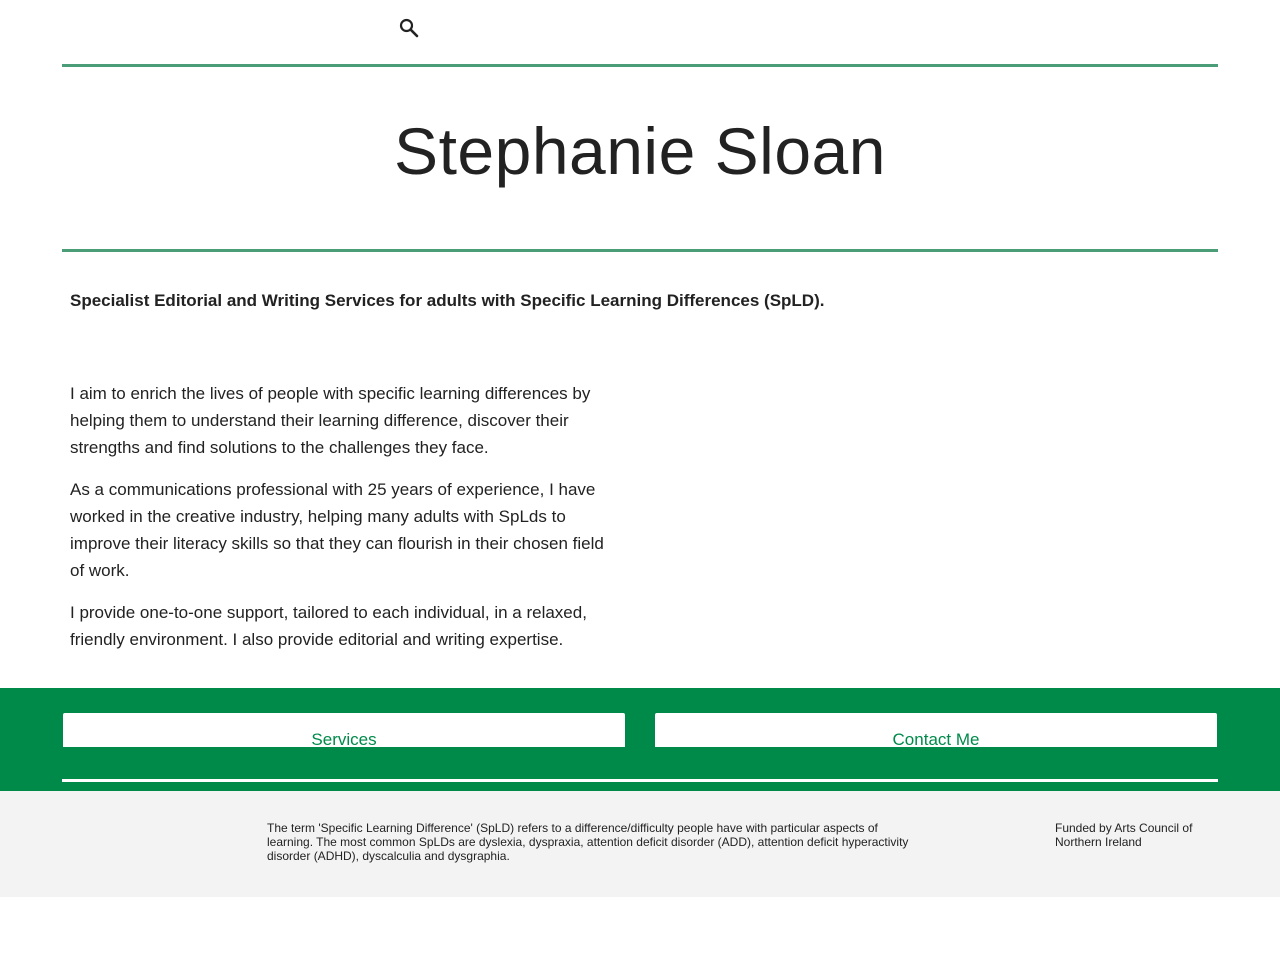  Describe the element at coordinates (640, 33) in the screenshot. I see `top-bar` at that location.